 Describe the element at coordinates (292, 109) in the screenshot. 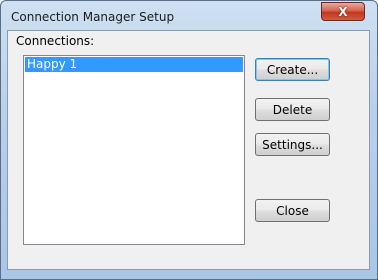

I see `delete-button: Delete` at that location.